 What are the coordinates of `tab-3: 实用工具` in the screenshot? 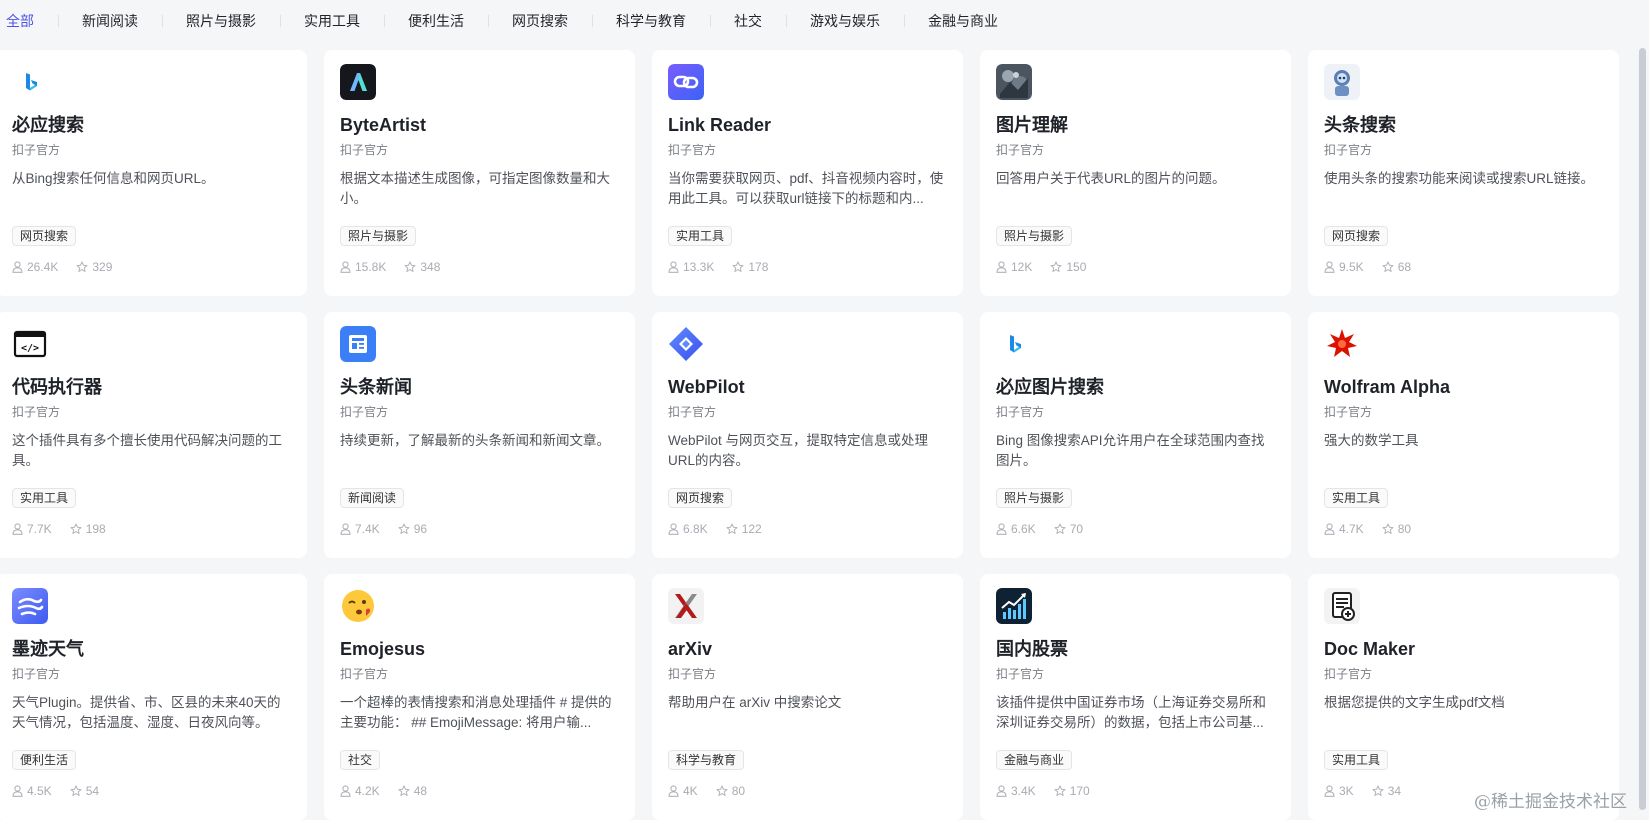 It's located at (332, 21).